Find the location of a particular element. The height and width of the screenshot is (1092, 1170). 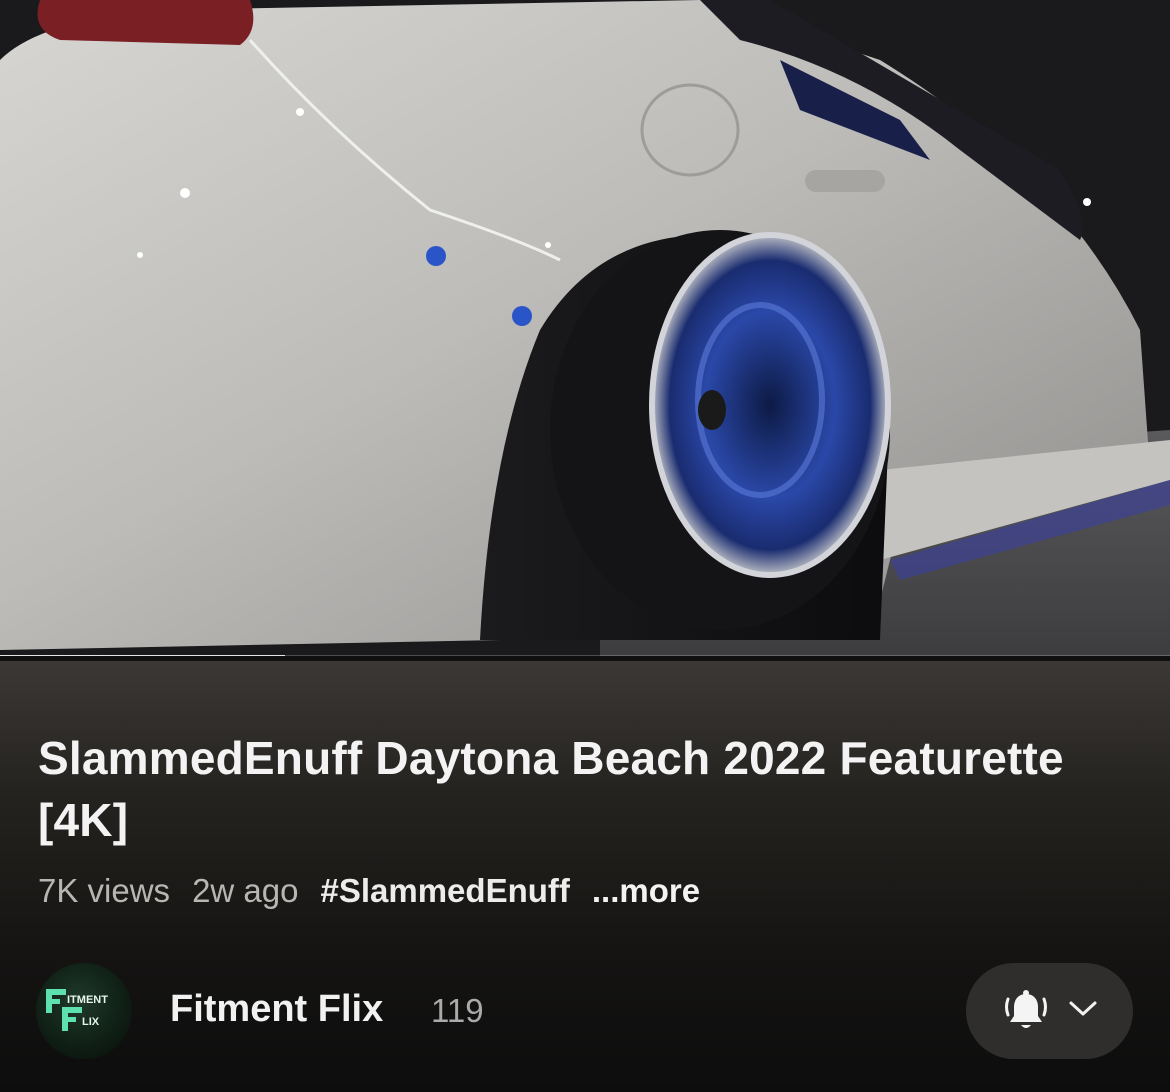

subscriber-count: 119 is located at coordinates (457, 1010).